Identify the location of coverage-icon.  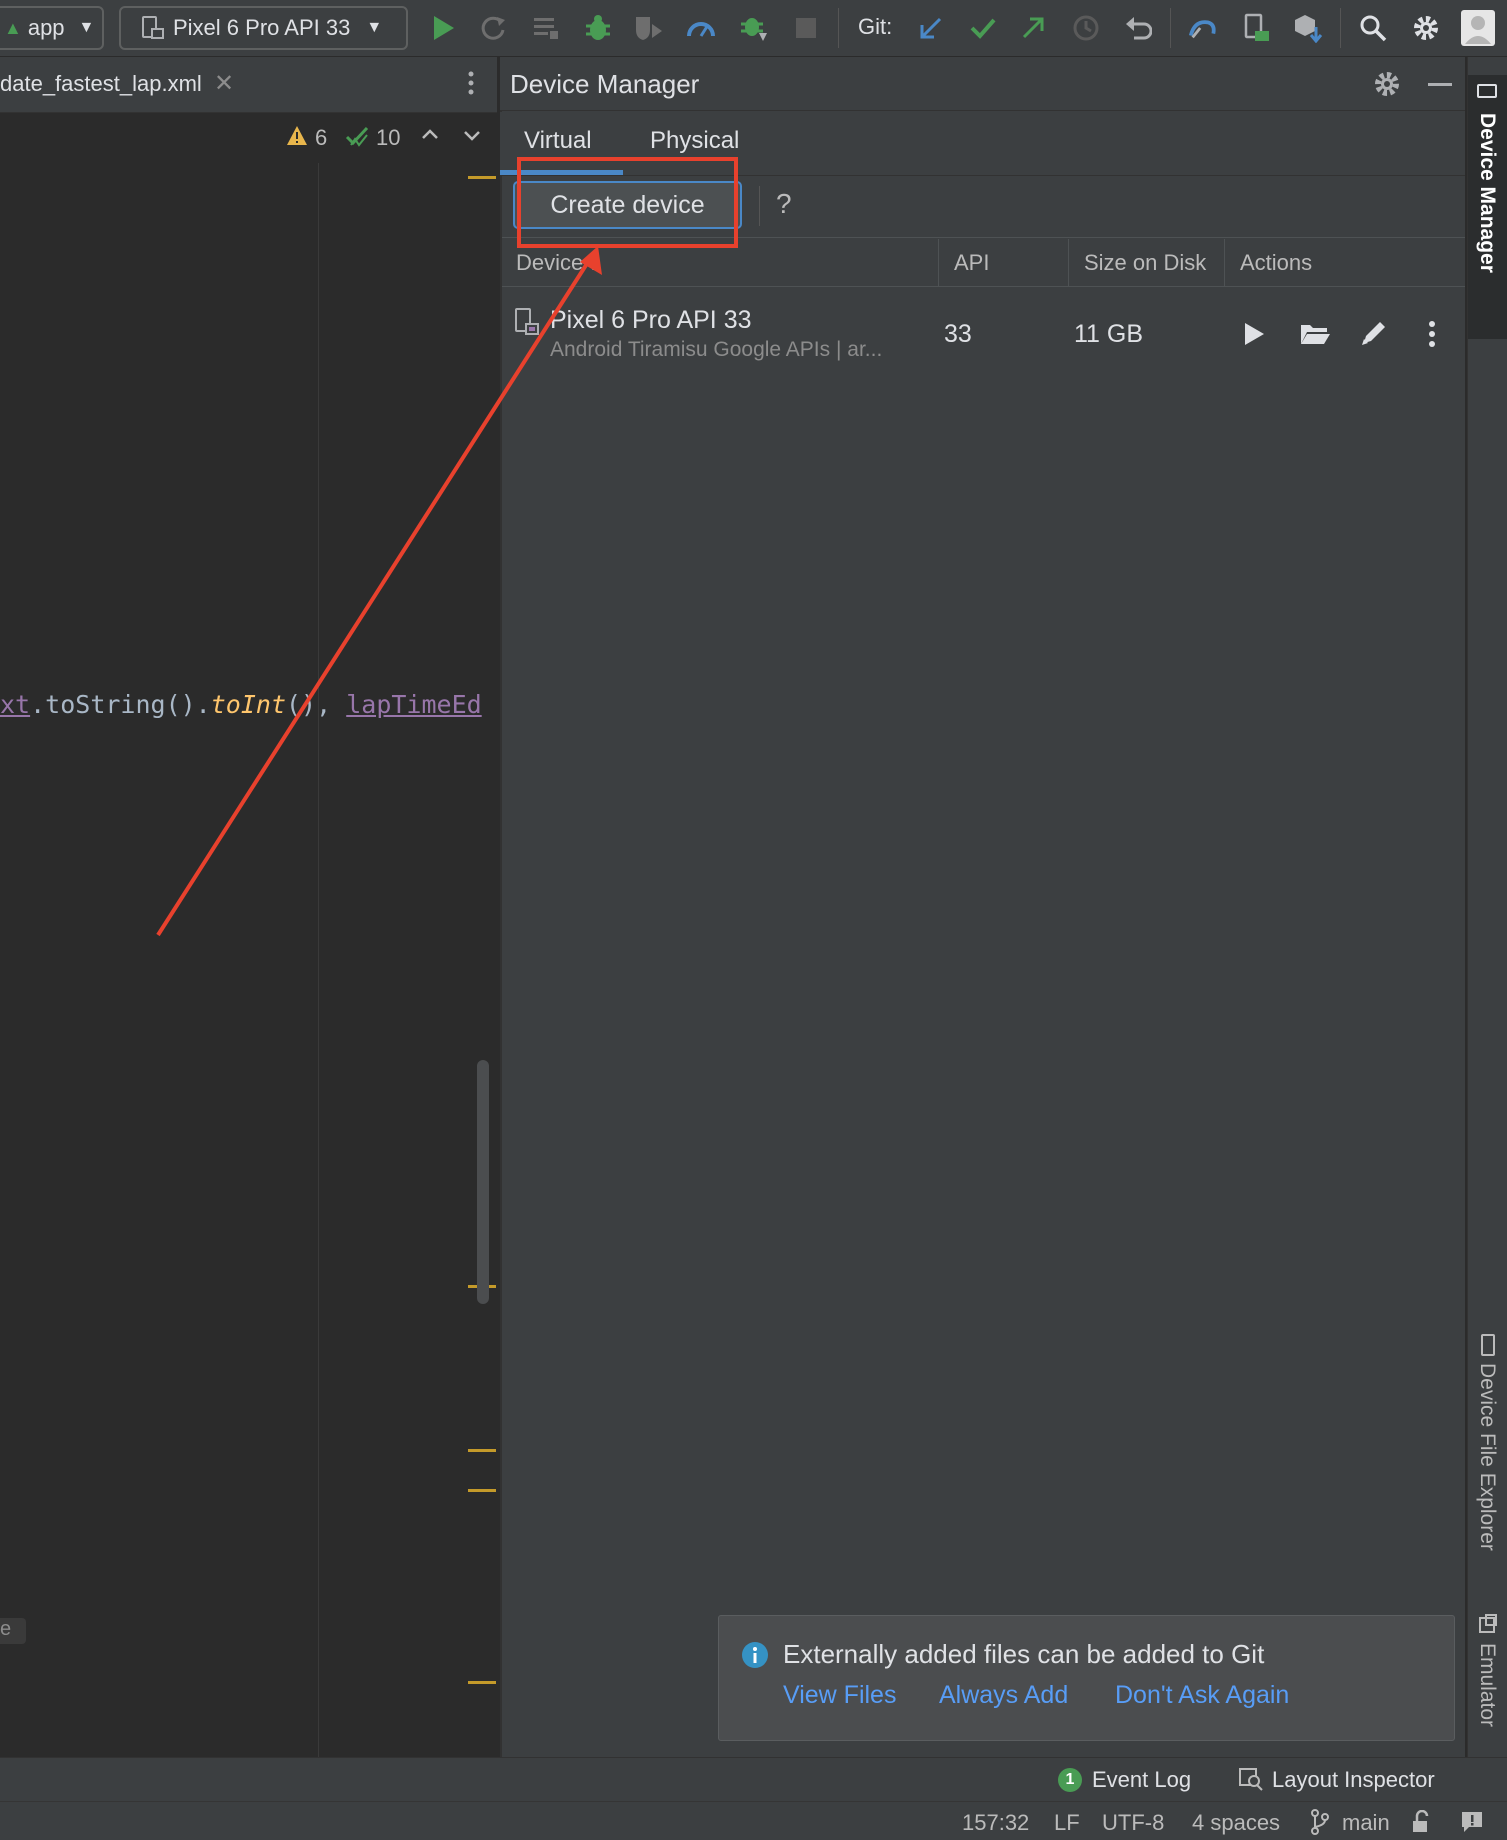
(649, 28).